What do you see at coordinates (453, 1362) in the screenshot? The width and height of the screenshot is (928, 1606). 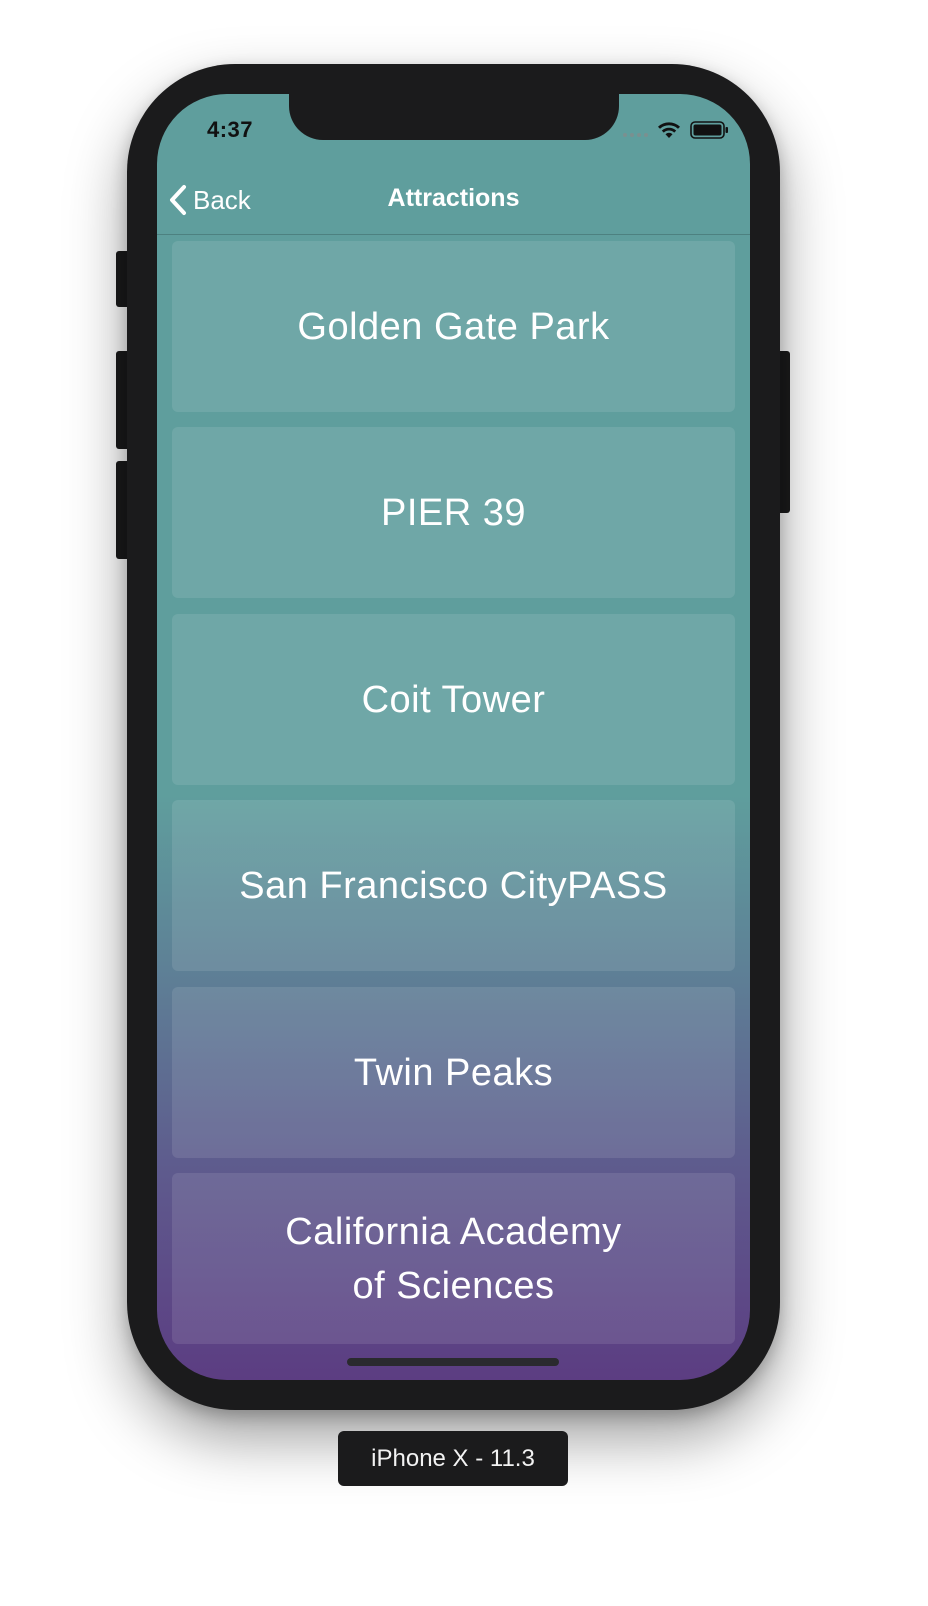 I see `home-indicator` at bounding box center [453, 1362].